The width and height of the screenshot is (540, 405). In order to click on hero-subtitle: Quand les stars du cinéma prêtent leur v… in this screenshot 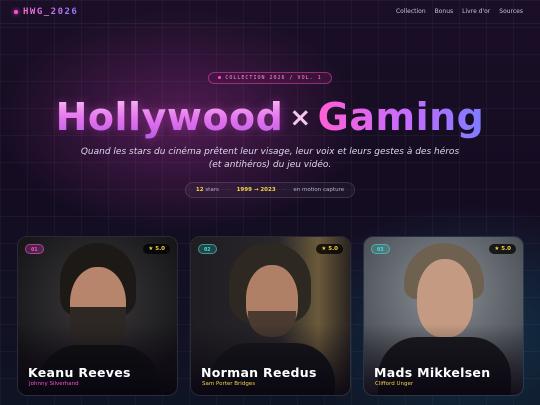, I will do `click(270, 158)`.